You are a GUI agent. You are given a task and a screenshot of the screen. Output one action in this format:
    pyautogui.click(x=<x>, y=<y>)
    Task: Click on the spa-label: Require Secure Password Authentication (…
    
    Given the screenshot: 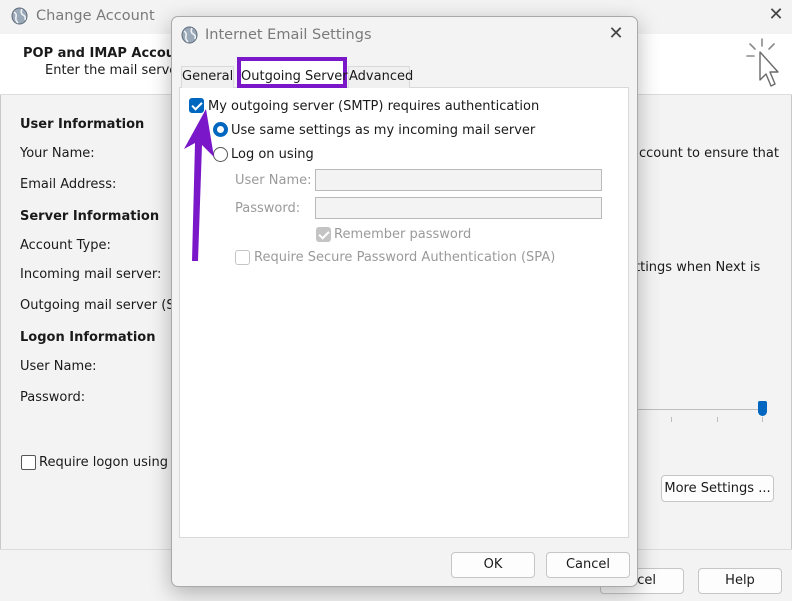 What is the action you would take?
    pyautogui.click(x=405, y=257)
    